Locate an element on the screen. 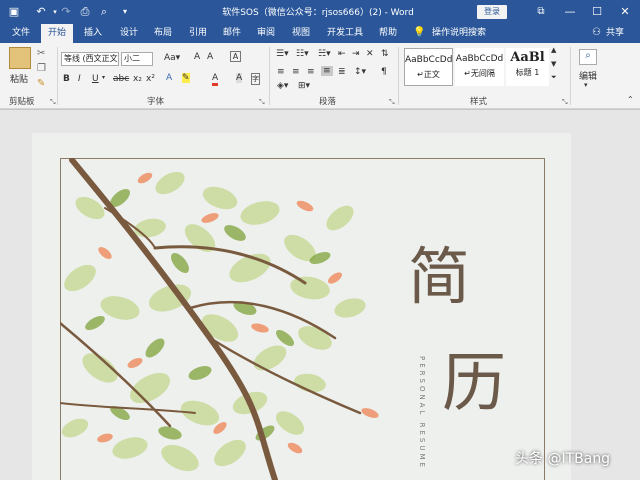 The height and width of the screenshot is (480, 640). style-normal: AaBbCcDd ↵正文 is located at coordinates (428, 67).